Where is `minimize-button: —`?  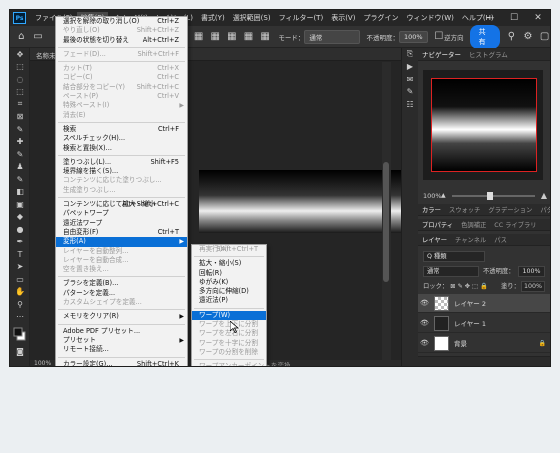 minimize-button: — is located at coordinates (490, 18).